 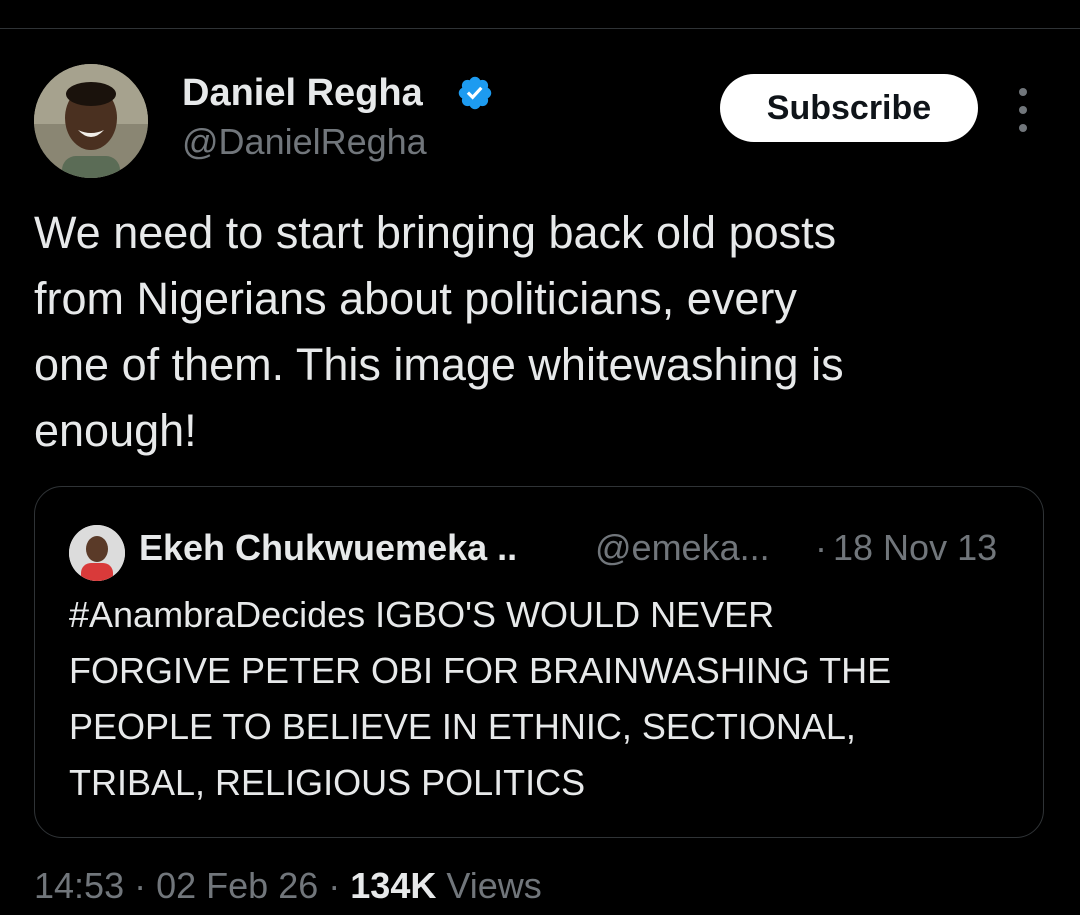 I want to click on quoted-author-avatar, so click(x=97, y=553).